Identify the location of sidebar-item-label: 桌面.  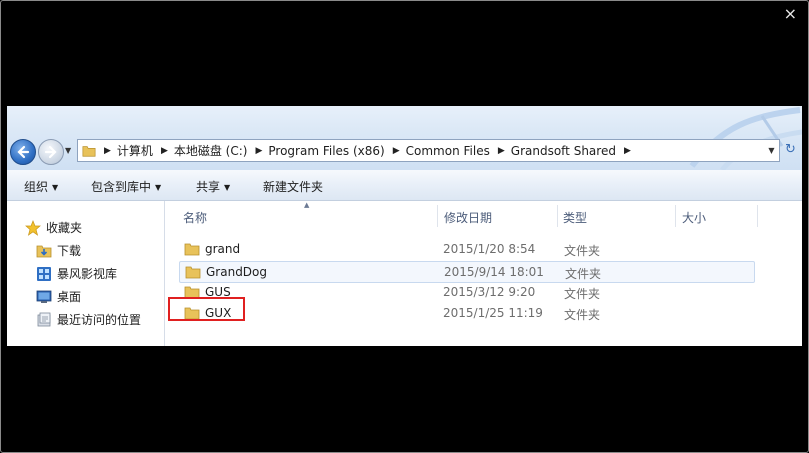
(69, 297).